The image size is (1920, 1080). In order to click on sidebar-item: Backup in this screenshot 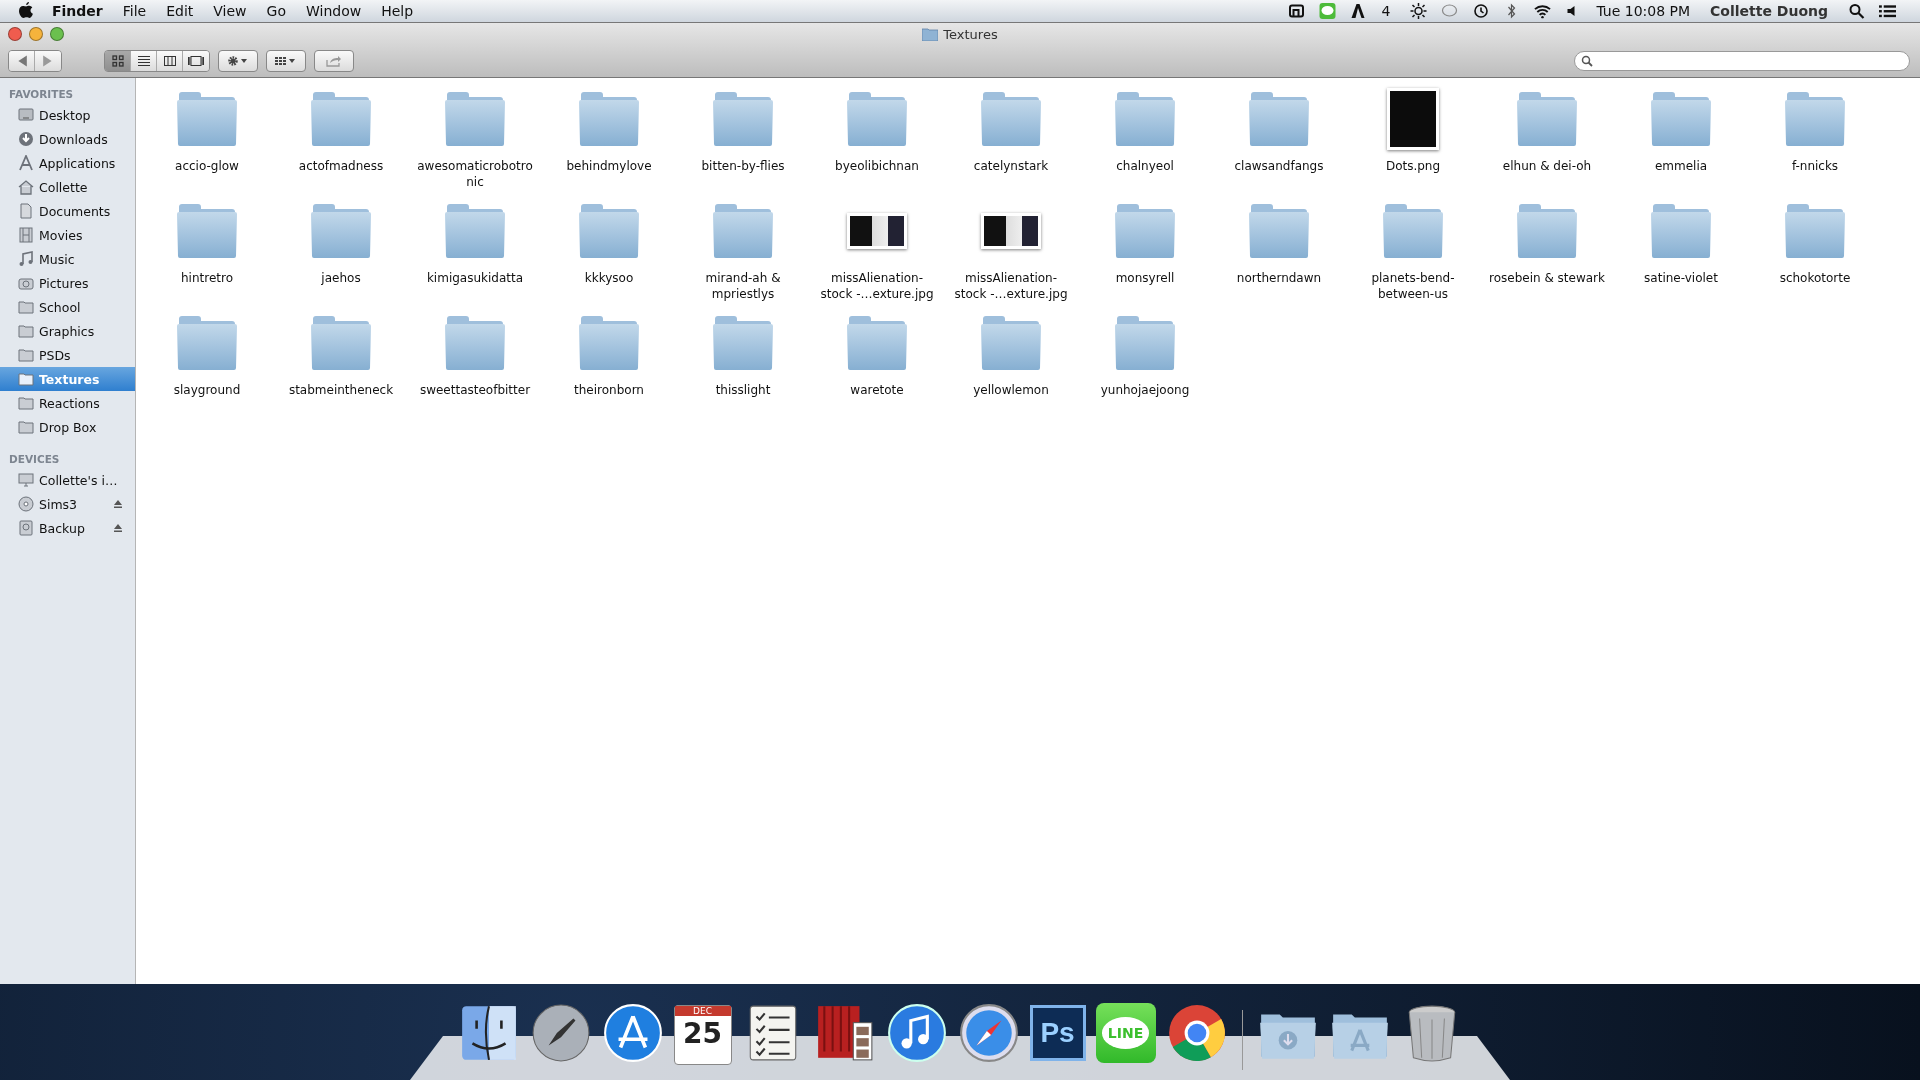, I will do `click(67, 528)`.